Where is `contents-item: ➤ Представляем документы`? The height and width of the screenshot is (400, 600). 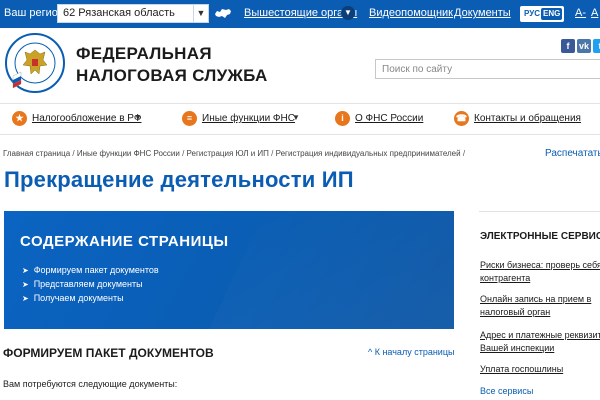 contents-item: ➤ Представляем документы is located at coordinates (82, 284).